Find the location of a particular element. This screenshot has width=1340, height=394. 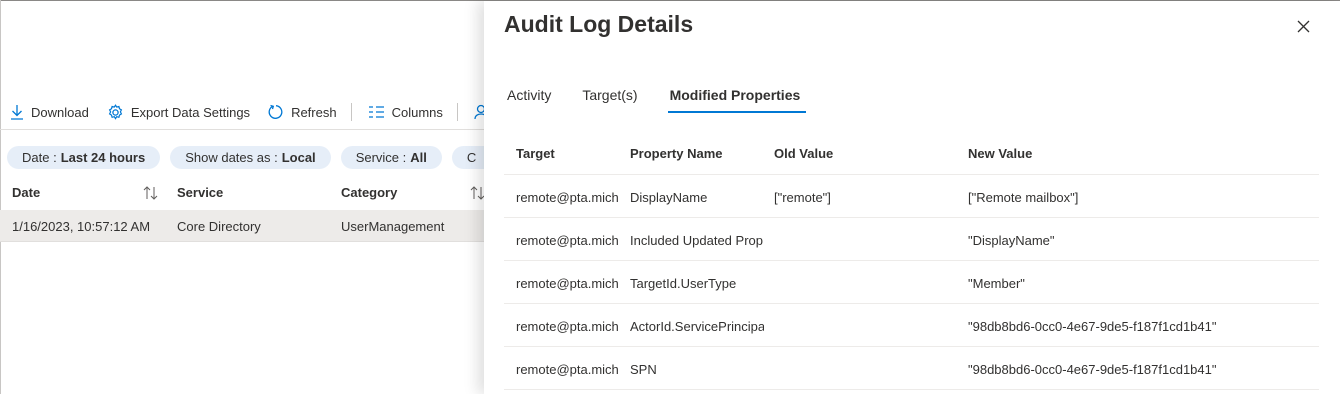

filter-prefix: Service : is located at coordinates (381, 157).